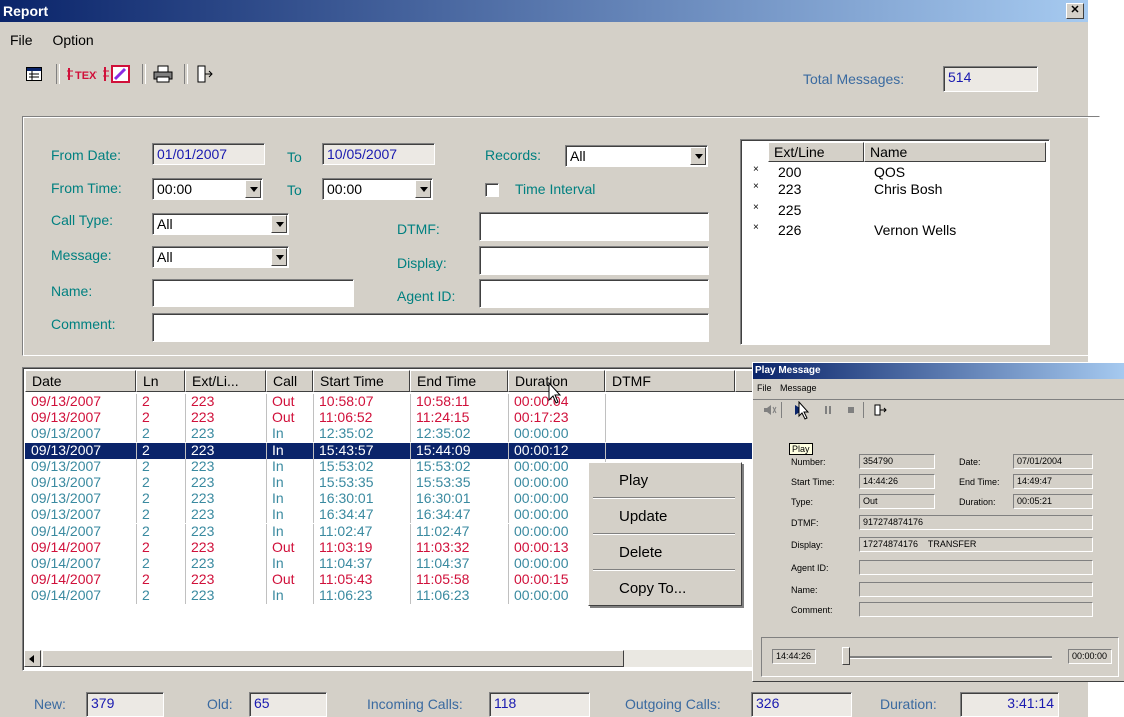 This screenshot has height=717, width=1124. I want to click on stop-icon, so click(851, 411).